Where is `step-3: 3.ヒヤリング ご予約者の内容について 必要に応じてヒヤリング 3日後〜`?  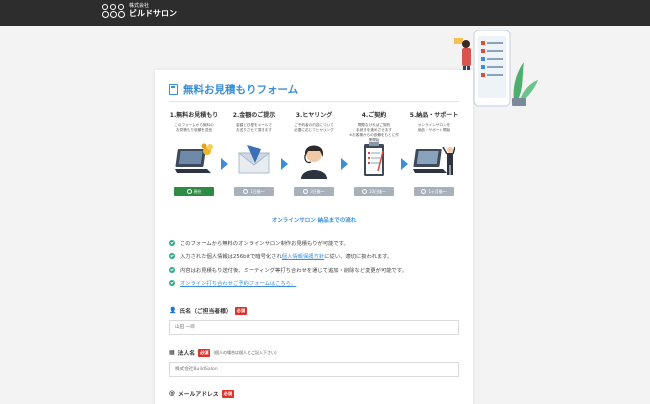
step-3: 3.ヒヤリング ご予約者の内容について 必要に応じてヒヤリング 3日後〜 is located at coordinates (314, 153).